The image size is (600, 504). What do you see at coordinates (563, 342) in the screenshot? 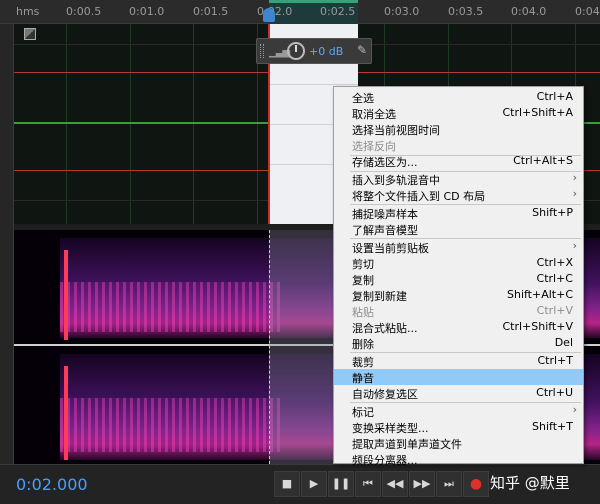
I see `menu-item-shortcut: Del` at bounding box center [563, 342].